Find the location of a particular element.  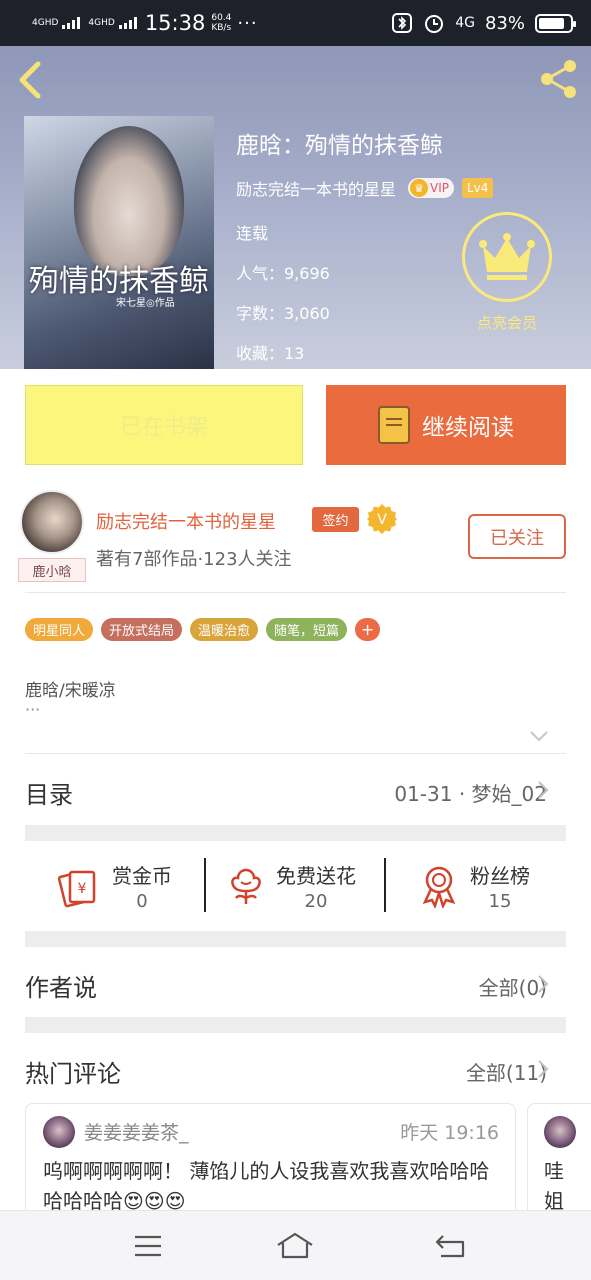

menu-icon is located at coordinates (148, 1246).